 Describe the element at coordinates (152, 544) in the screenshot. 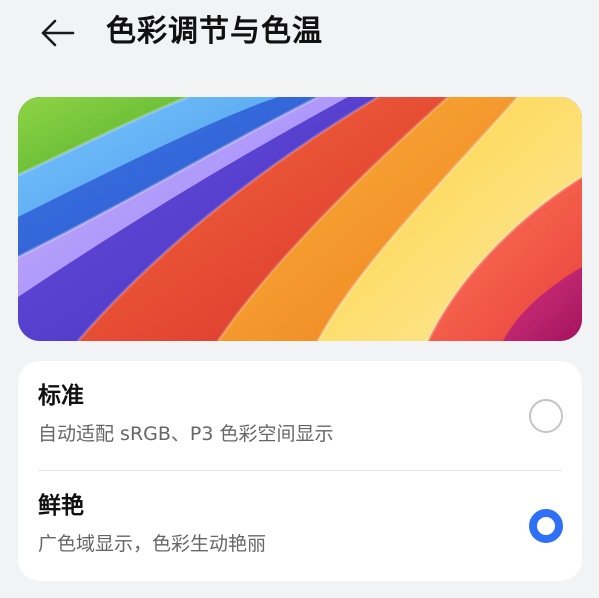

I see `option-vivid-description: 广色域显示，色彩生动艳丽` at that location.